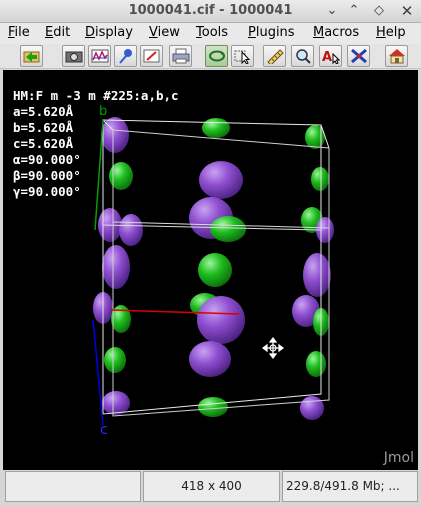 The image size is (421, 506). Describe the element at coordinates (98, 372) in the screenshot. I see `axis-c-line` at that location.